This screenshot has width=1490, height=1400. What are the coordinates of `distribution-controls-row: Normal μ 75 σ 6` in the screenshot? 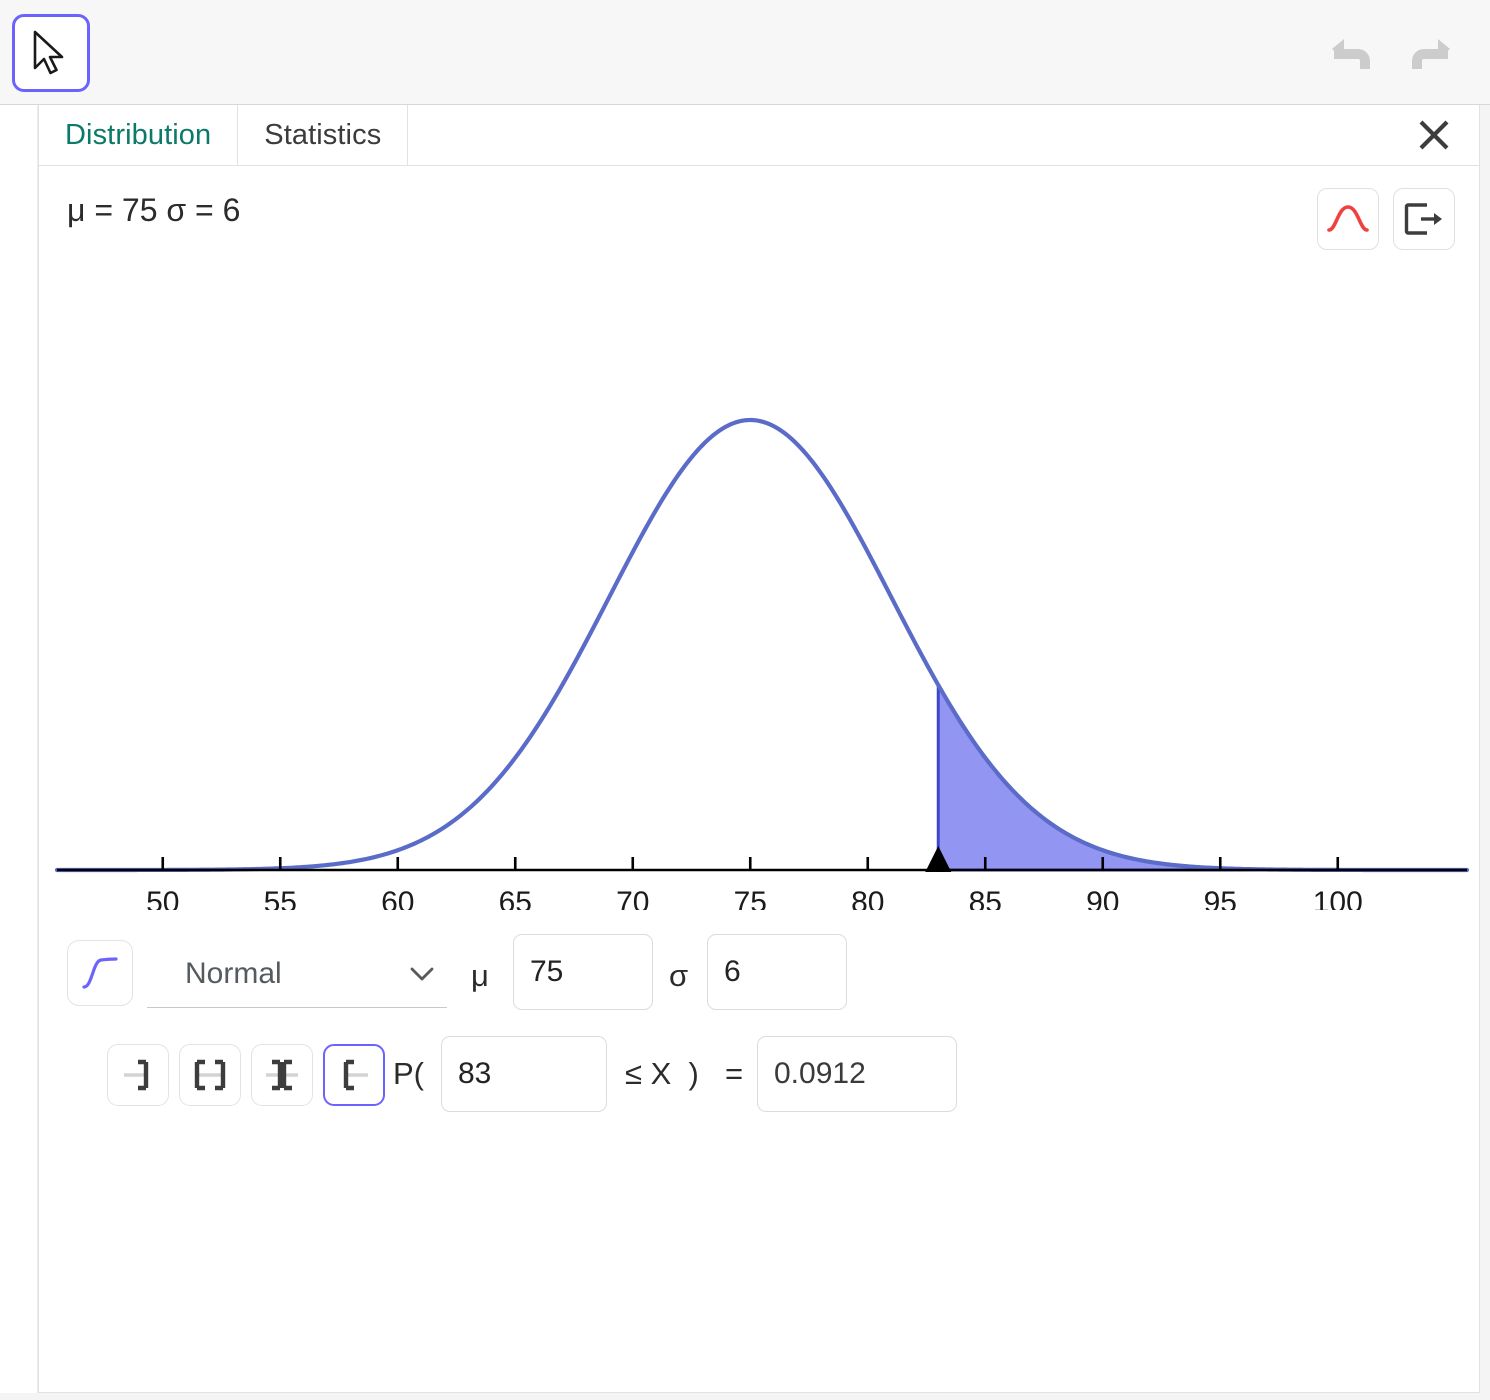 It's located at (759, 974).